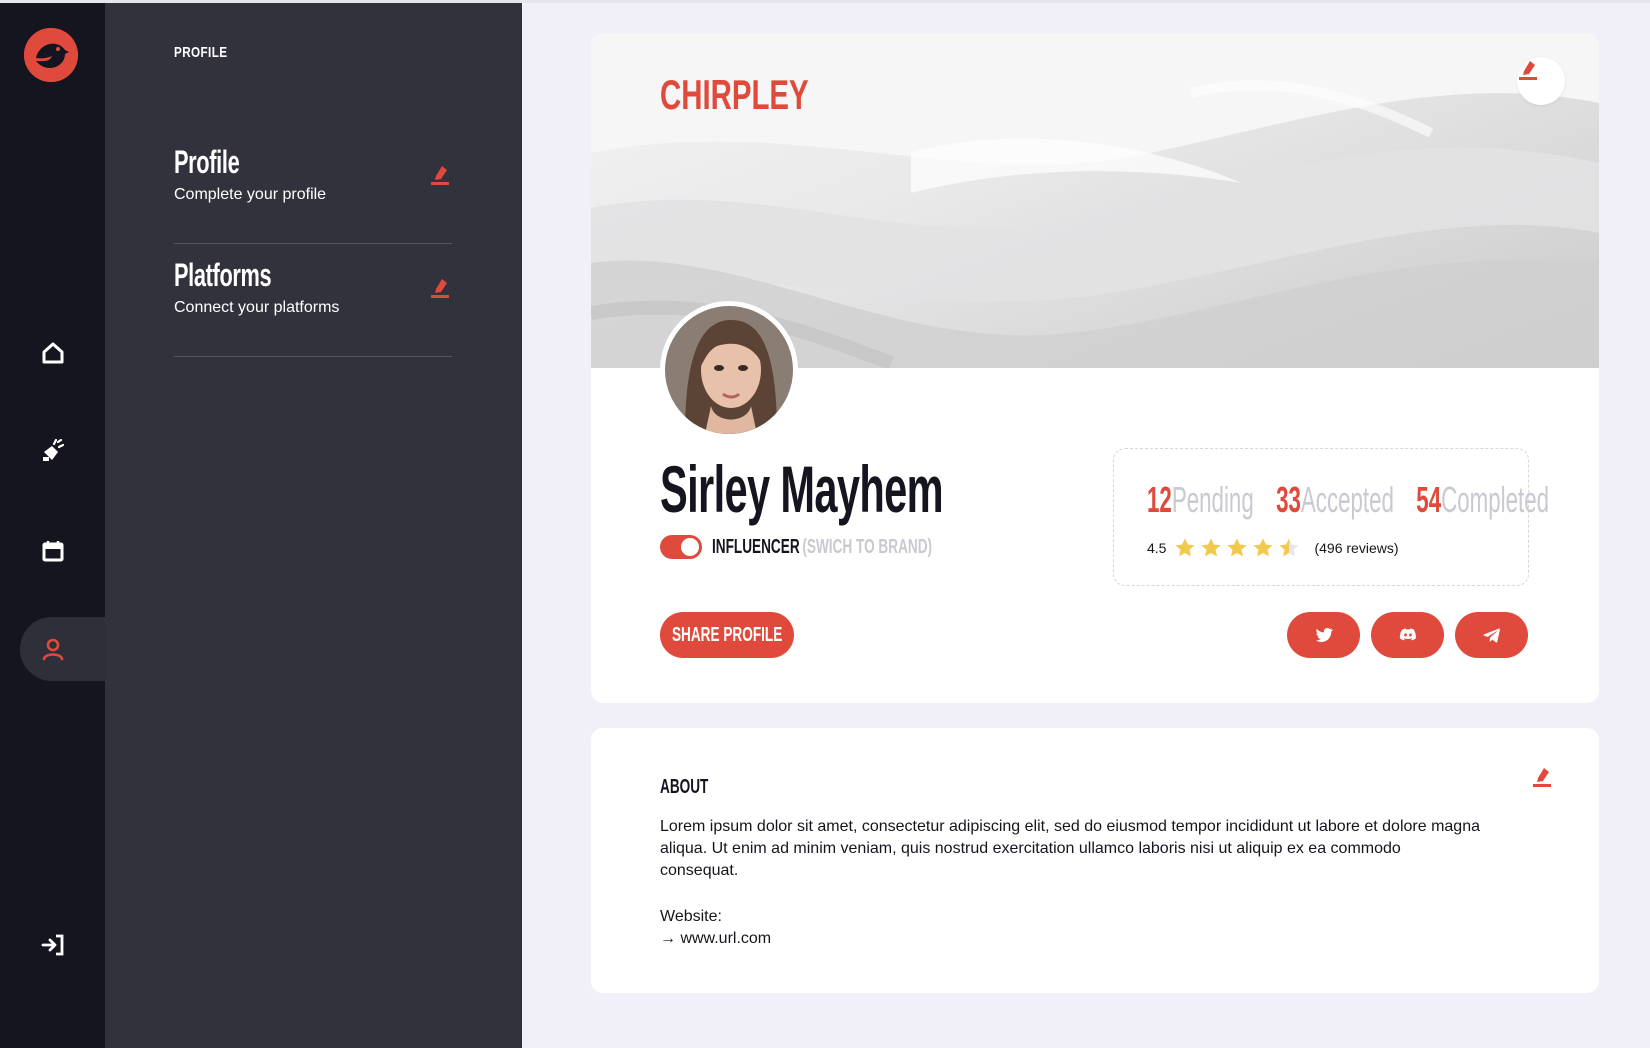  What do you see at coordinates (802, 489) in the screenshot?
I see `profile-name: Sirley Mayhem` at bounding box center [802, 489].